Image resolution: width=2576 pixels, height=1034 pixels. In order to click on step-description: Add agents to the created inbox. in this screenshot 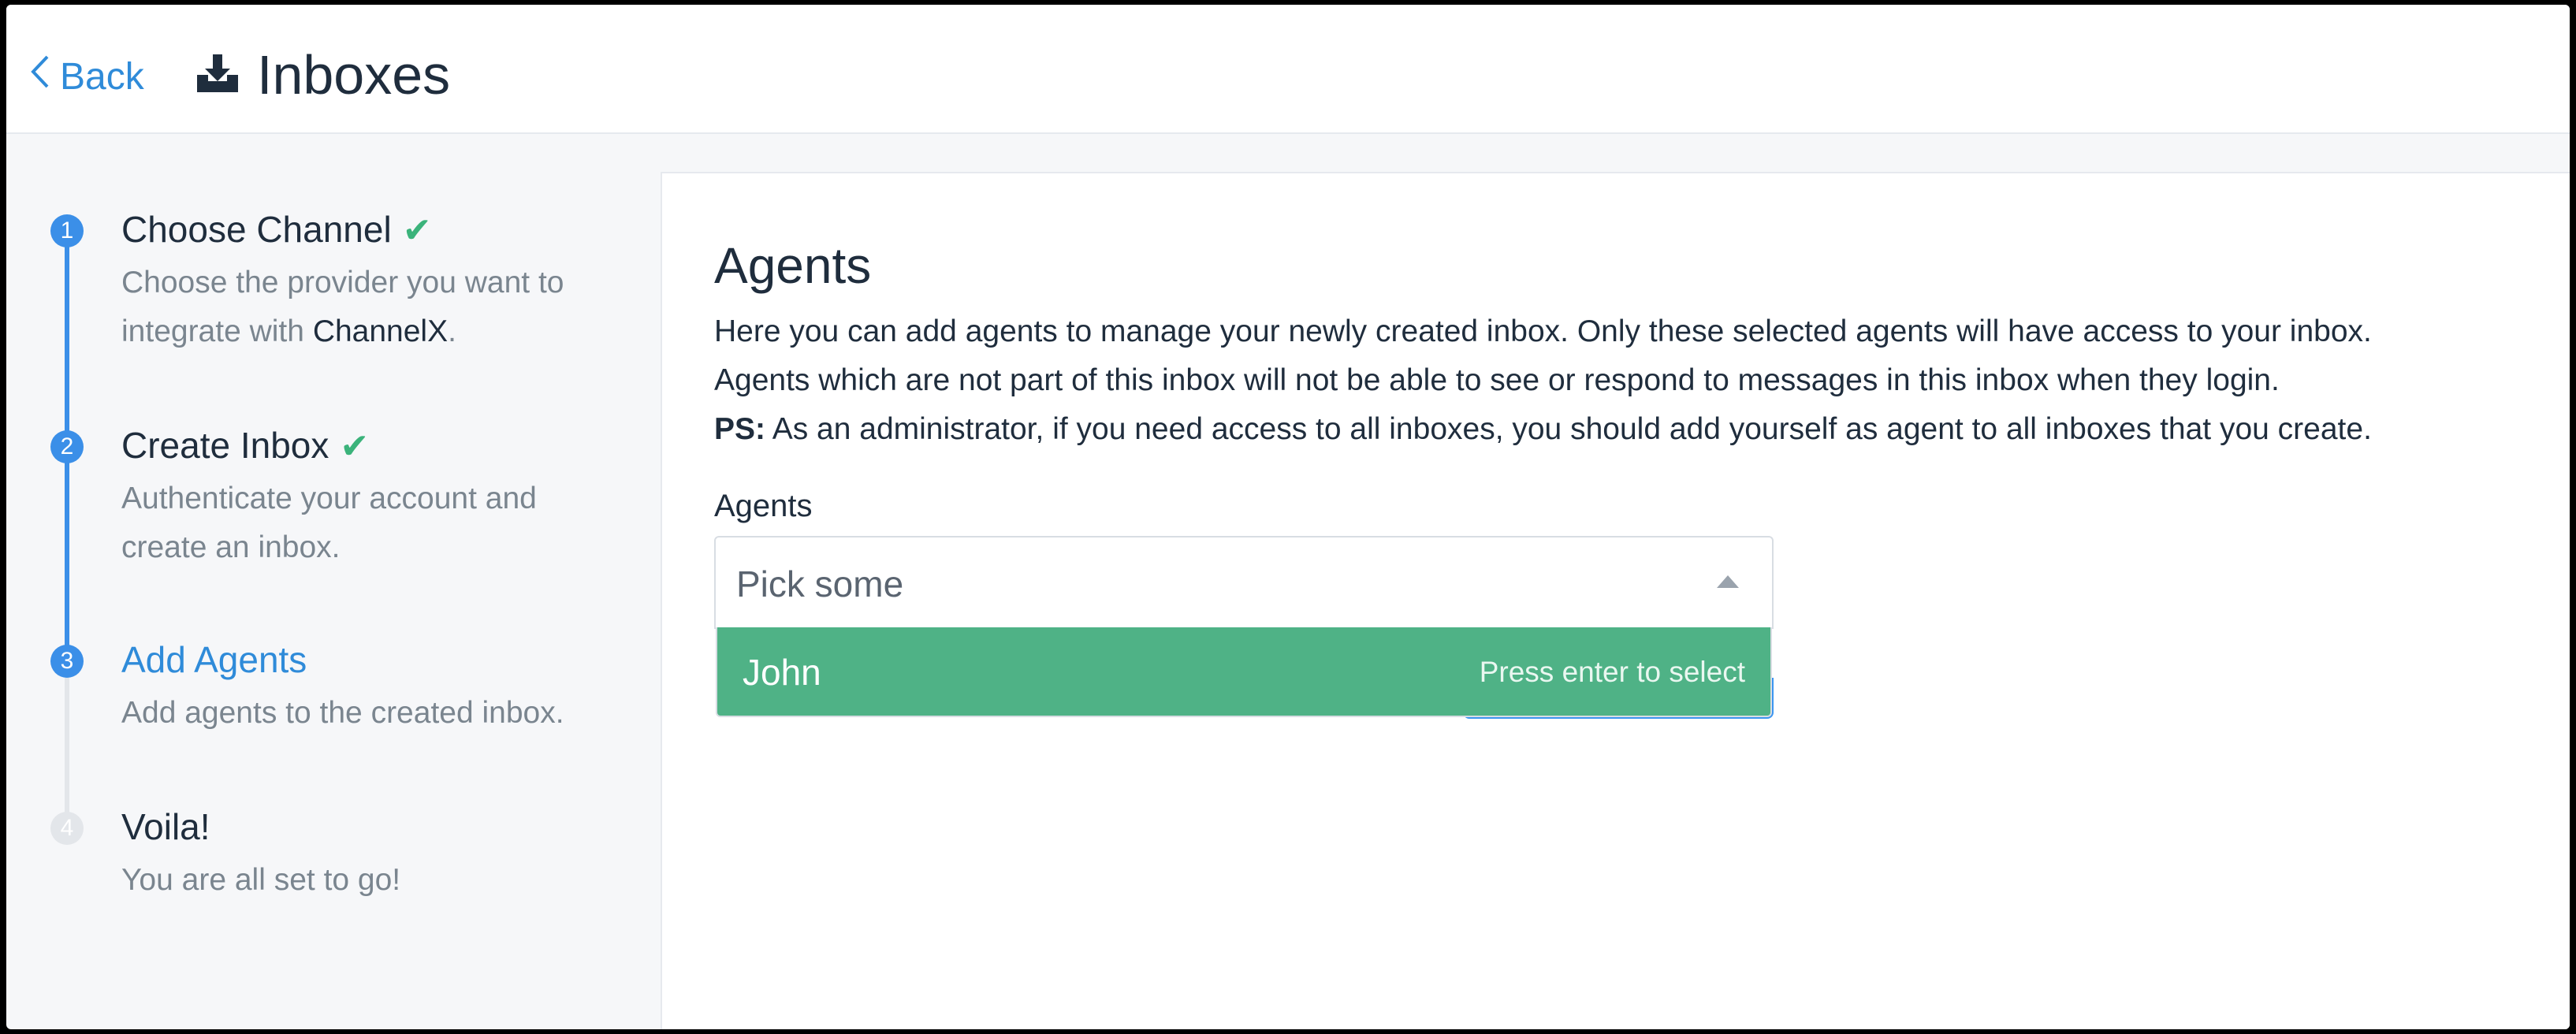, I will do `click(342, 713)`.